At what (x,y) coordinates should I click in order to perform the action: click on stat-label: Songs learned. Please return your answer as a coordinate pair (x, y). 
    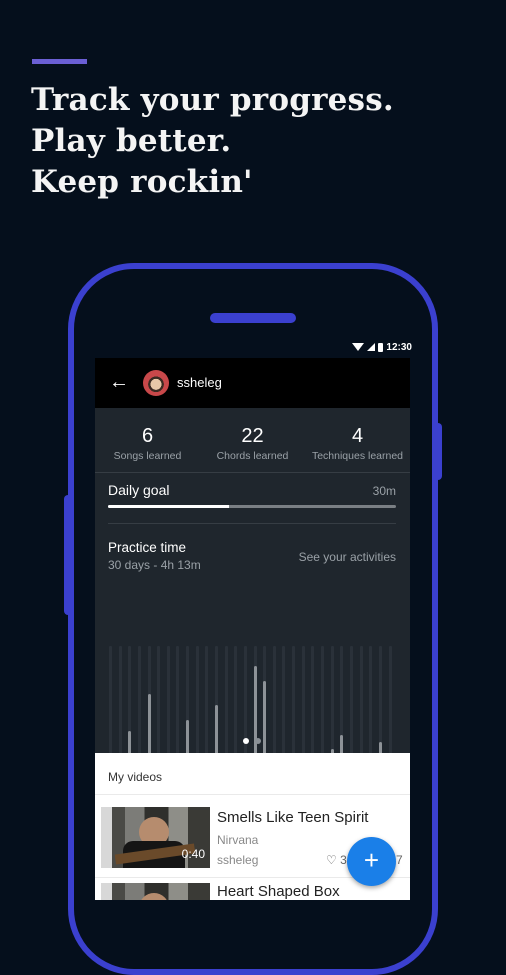
    Looking at the image, I should click on (147, 456).